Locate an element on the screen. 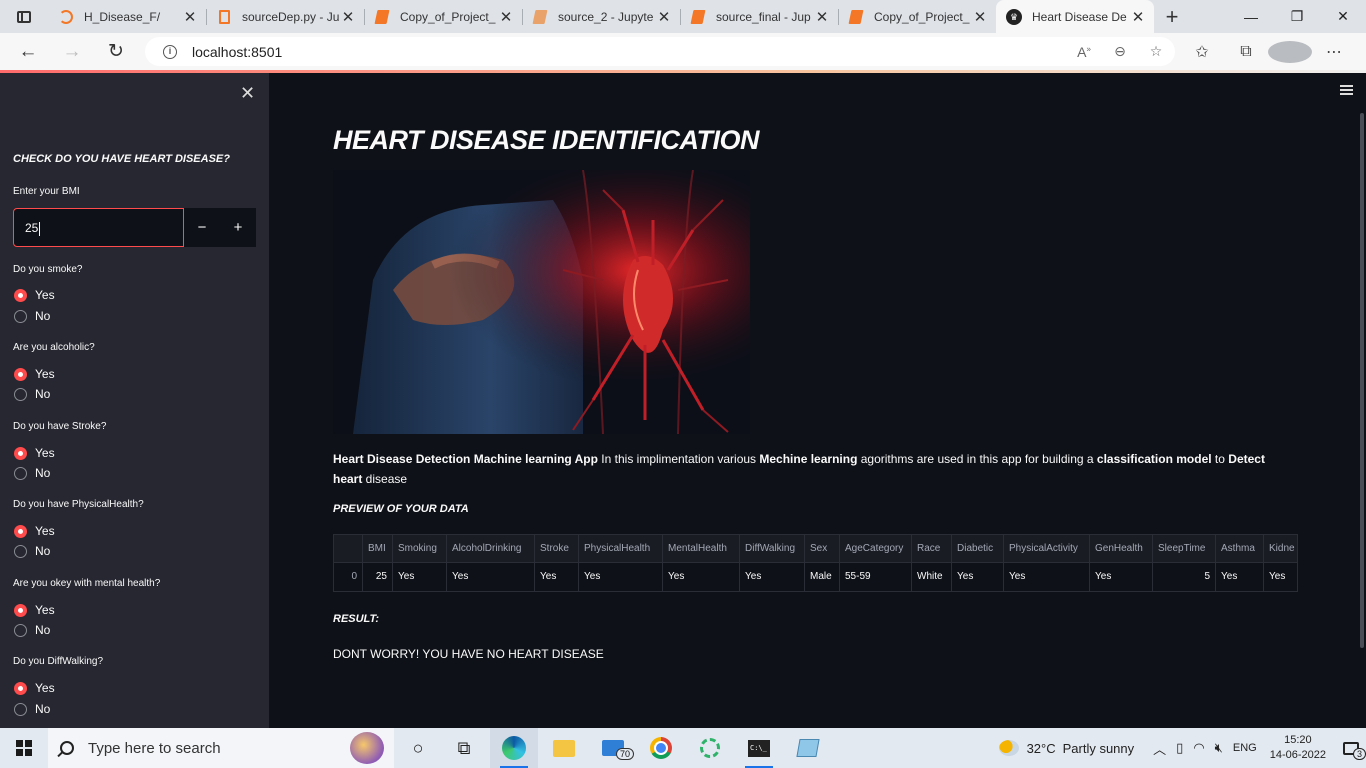 Image resolution: width=1366 pixels, height=768 pixels. radio-diff-walking-no: No is located at coordinates (32, 709).